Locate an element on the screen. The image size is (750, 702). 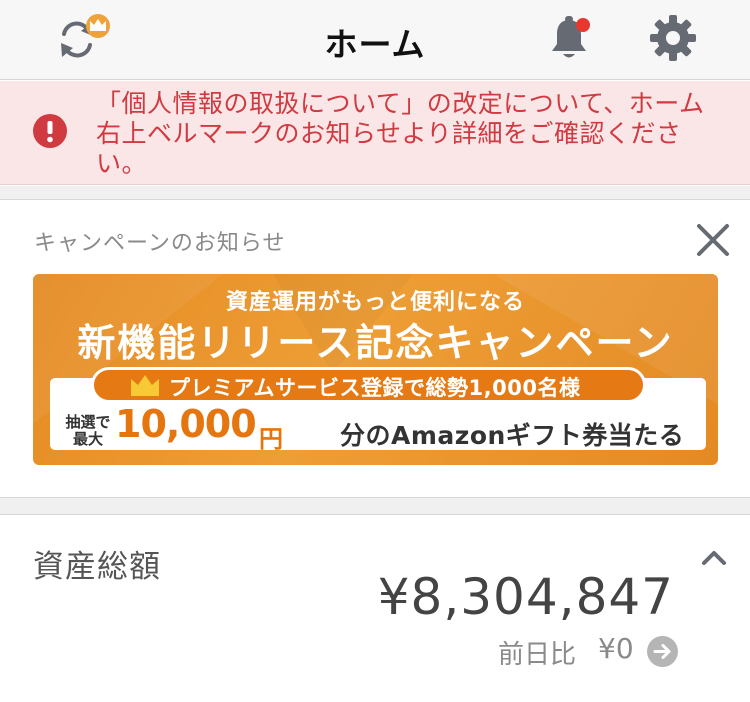
gear-icon is located at coordinates (673, 38).